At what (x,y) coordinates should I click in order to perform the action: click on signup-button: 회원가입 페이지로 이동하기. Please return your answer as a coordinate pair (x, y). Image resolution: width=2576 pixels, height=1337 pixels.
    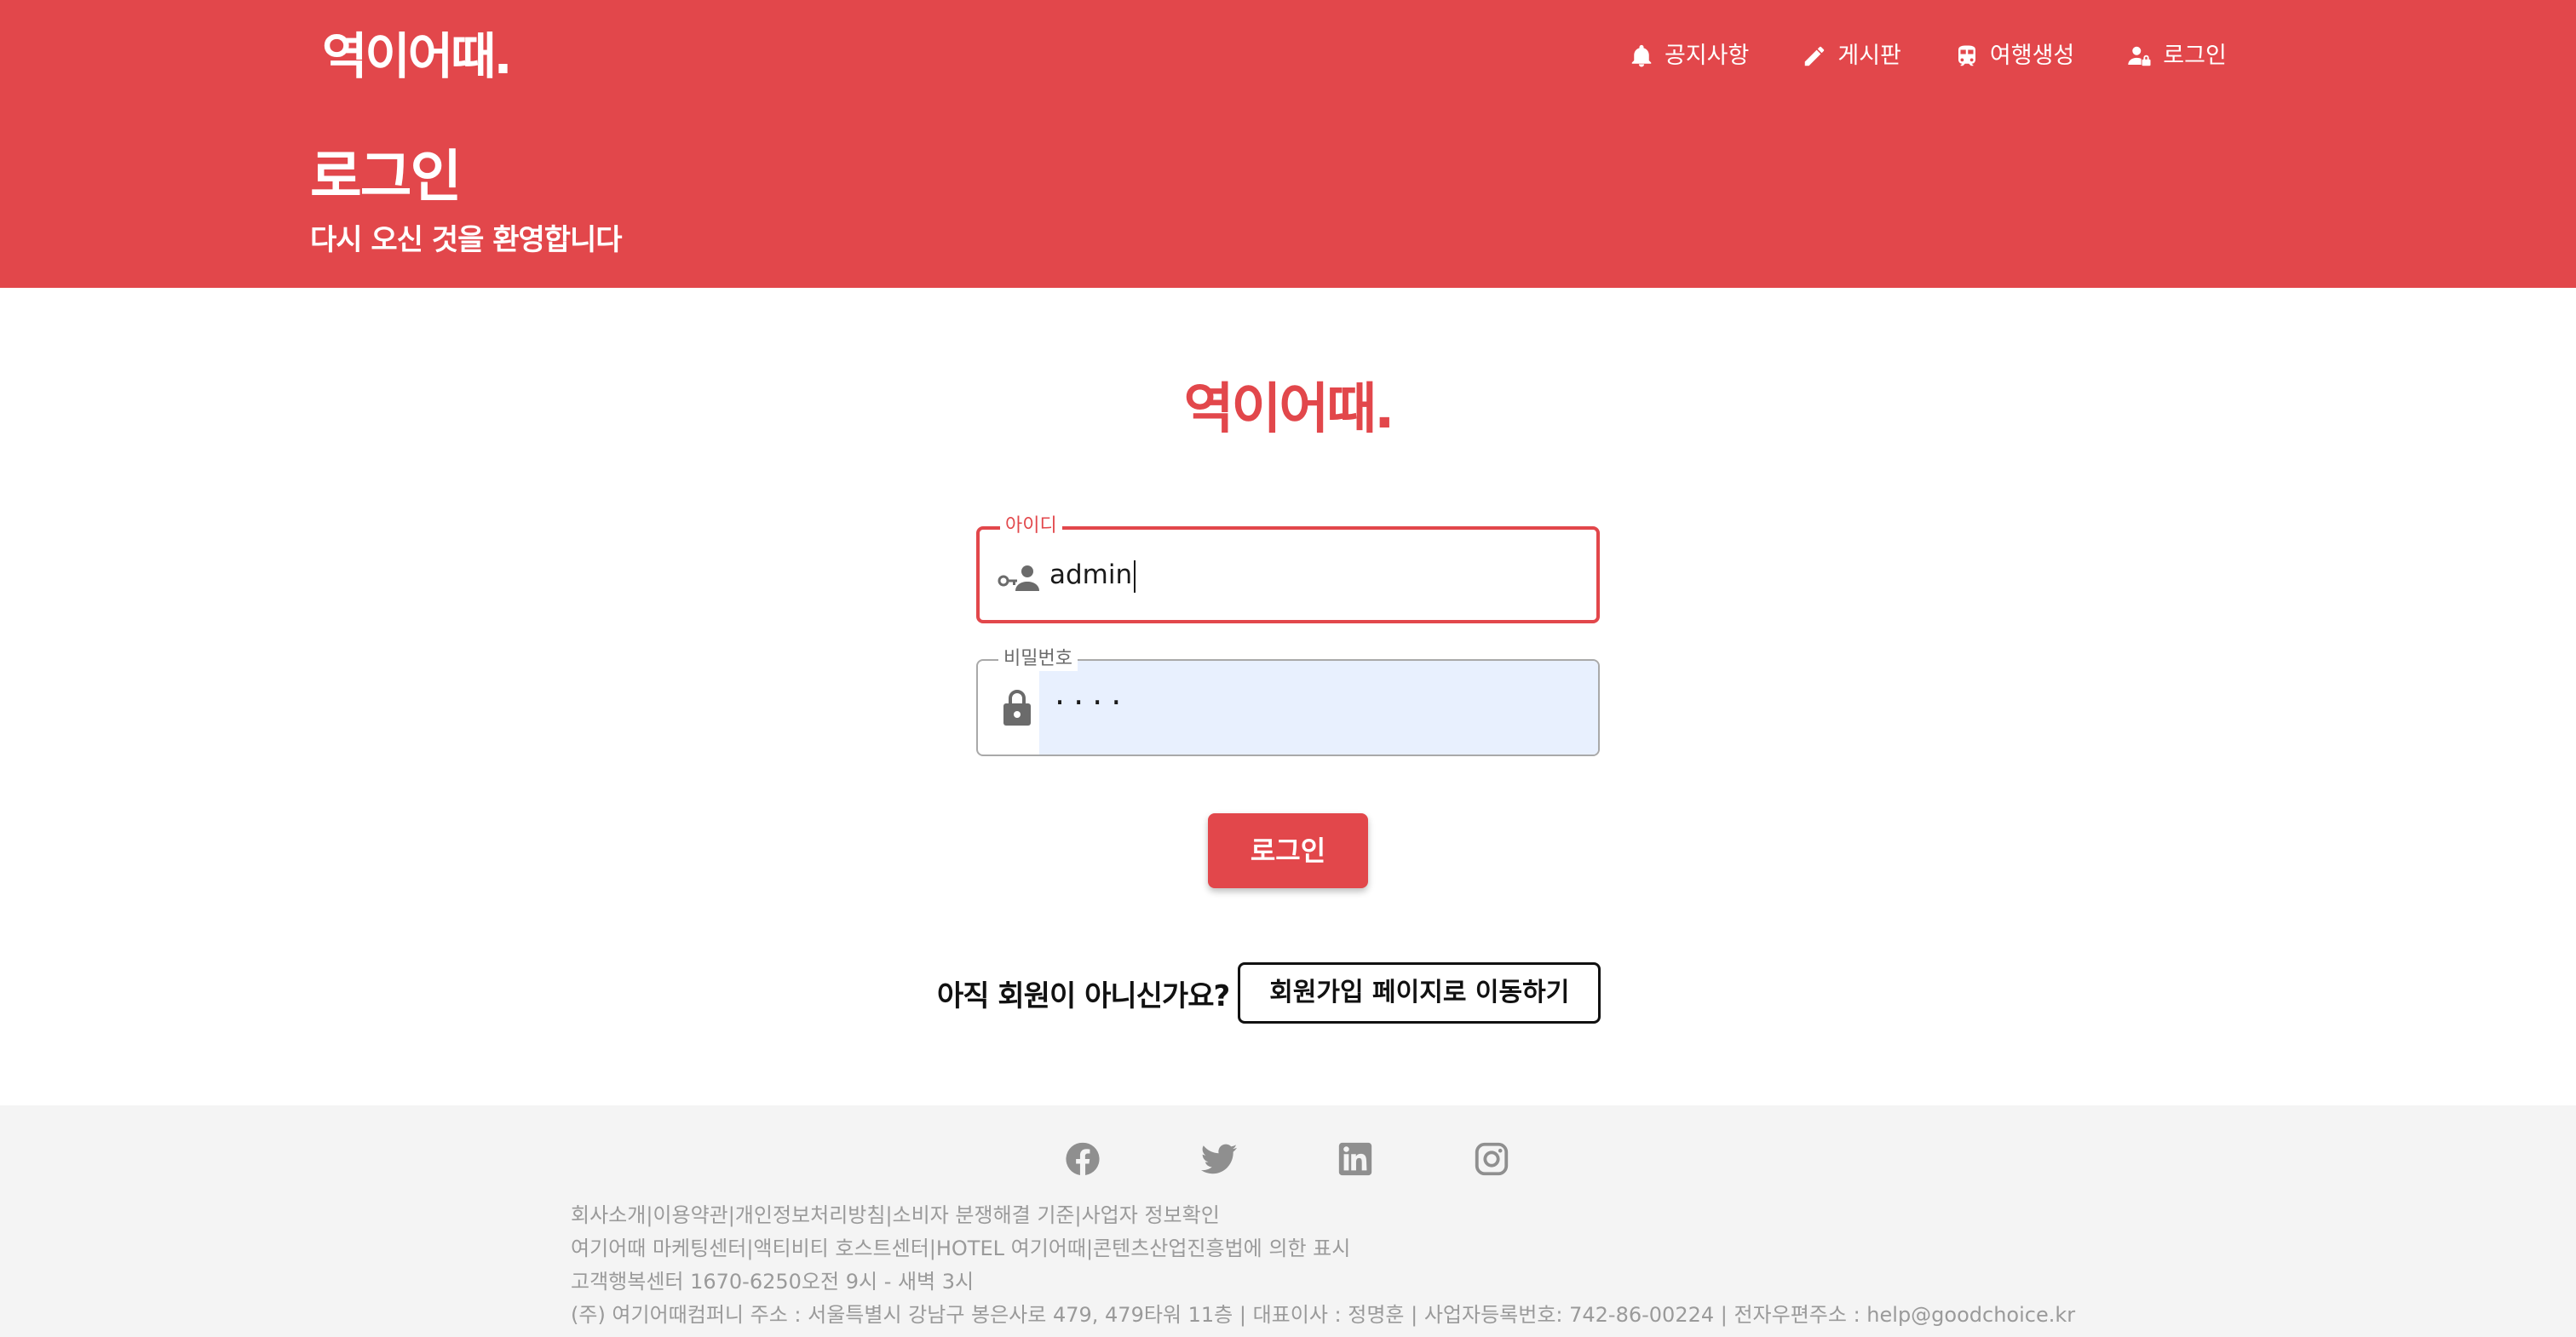
    Looking at the image, I should click on (1420, 993).